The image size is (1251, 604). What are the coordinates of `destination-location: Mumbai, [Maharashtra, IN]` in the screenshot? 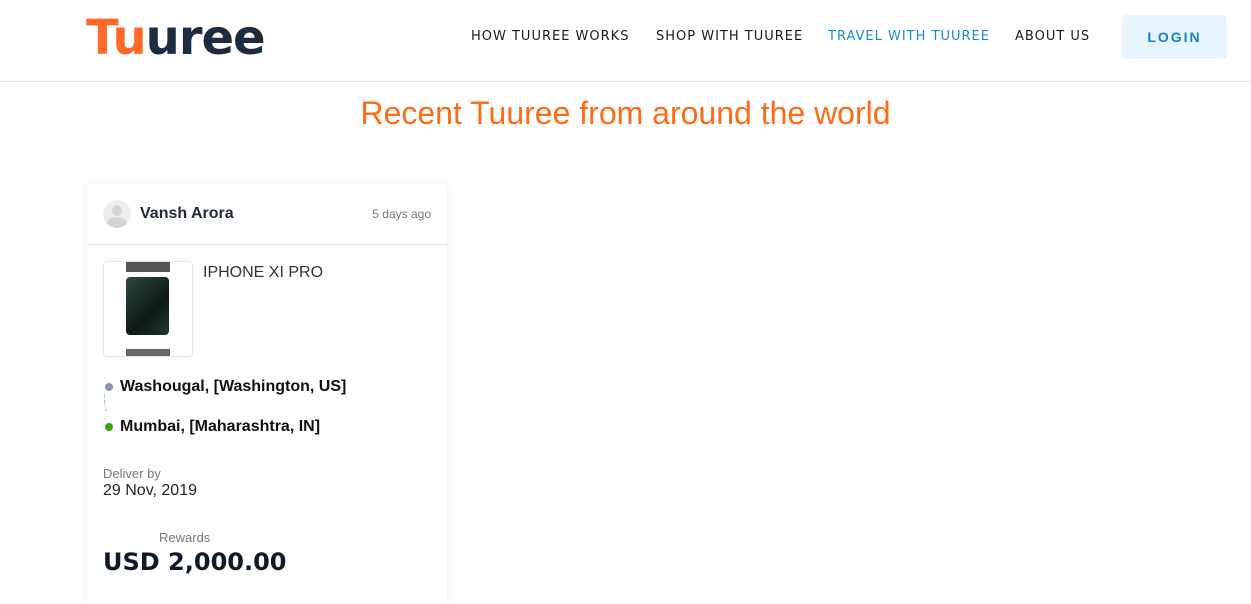 It's located at (220, 426).